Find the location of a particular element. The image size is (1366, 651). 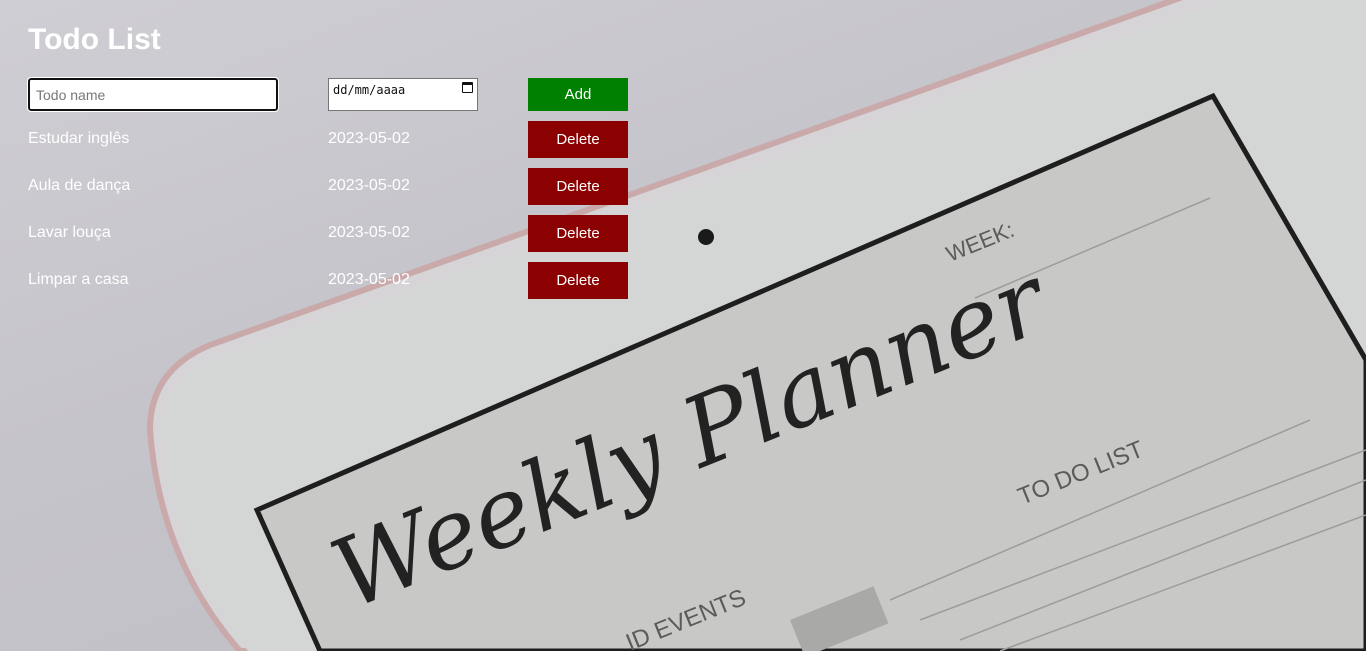

todo-row: Lavar louça 2023-05-02 Delete is located at coordinates (328, 233).